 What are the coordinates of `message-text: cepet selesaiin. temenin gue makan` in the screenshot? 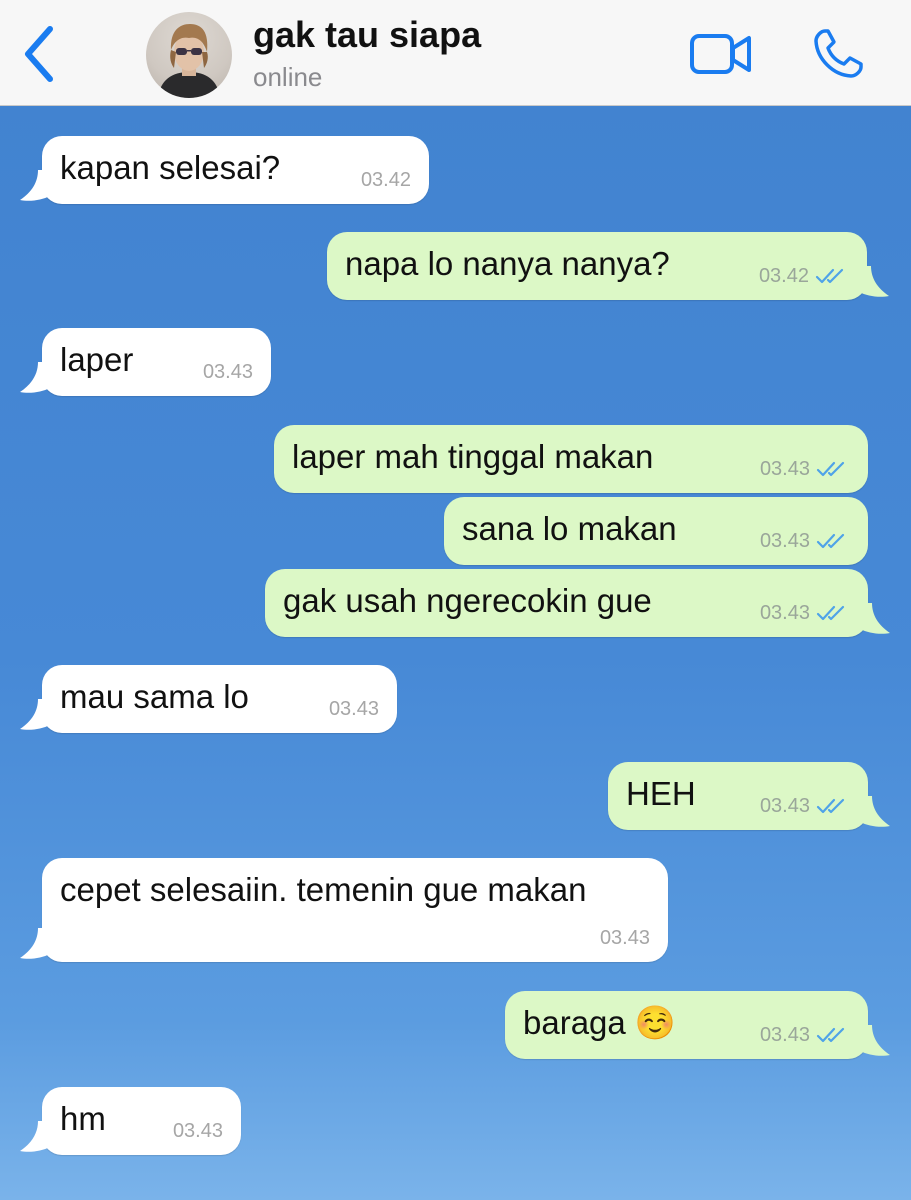 It's located at (323, 889).